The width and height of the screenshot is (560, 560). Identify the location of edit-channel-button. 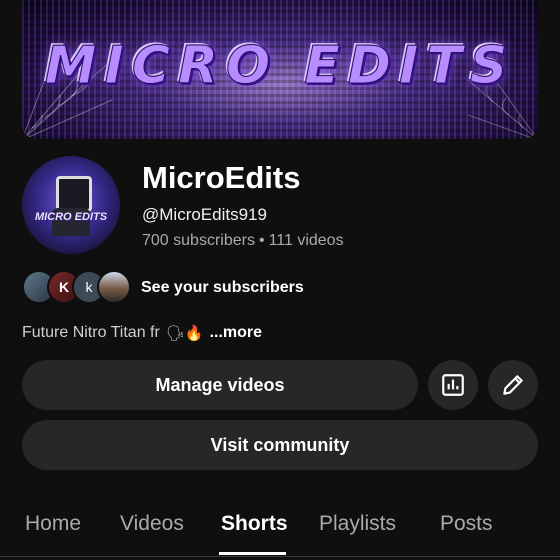
(513, 385).